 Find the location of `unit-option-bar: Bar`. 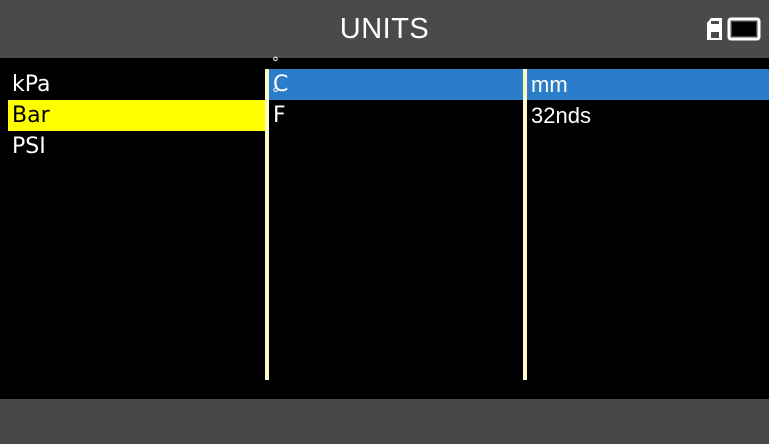

unit-option-bar: Bar is located at coordinates (136, 115).